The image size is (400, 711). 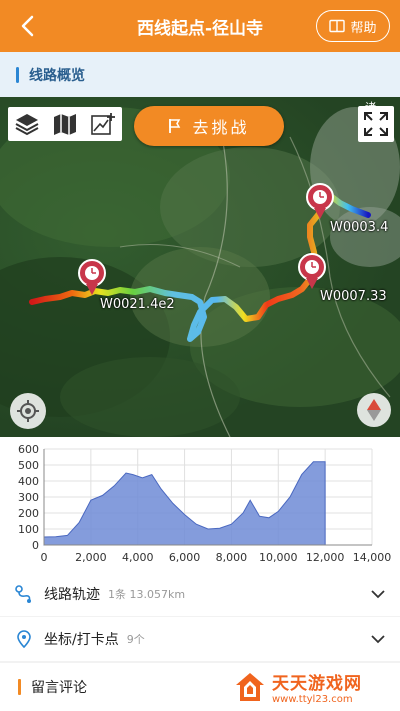 I want to click on draw-icon, so click(x=103, y=124).